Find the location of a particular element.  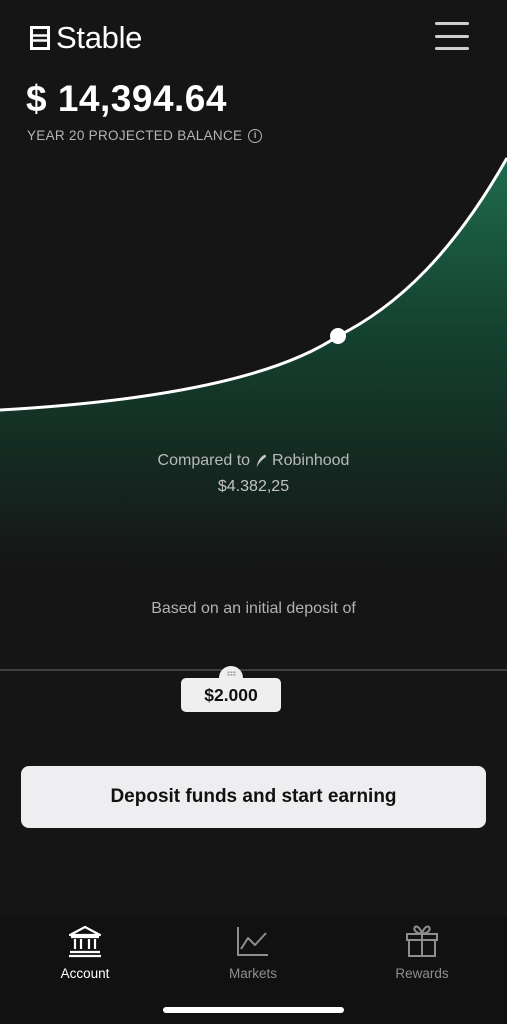

app-logo: Stable is located at coordinates (86, 38).